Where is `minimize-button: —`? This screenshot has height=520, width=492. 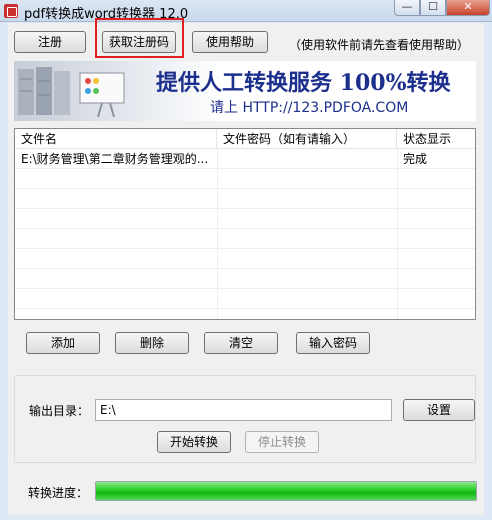 minimize-button: — is located at coordinates (407, 8).